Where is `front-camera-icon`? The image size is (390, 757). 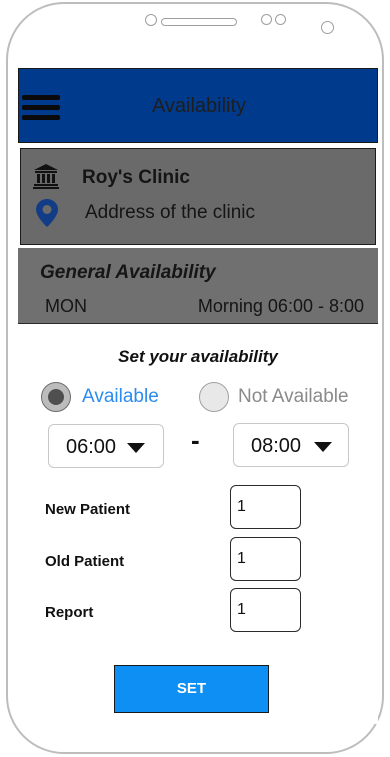 front-camera-icon is located at coordinates (151, 20).